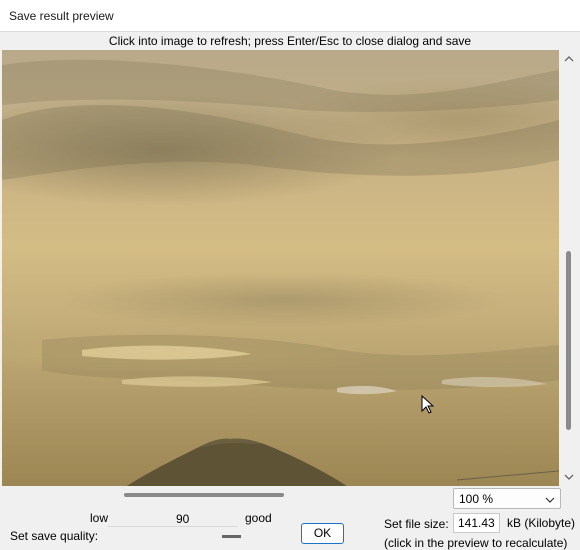 This screenshot has width=580, height=550. I want to click on quality-value: 90, so click(183, 519).